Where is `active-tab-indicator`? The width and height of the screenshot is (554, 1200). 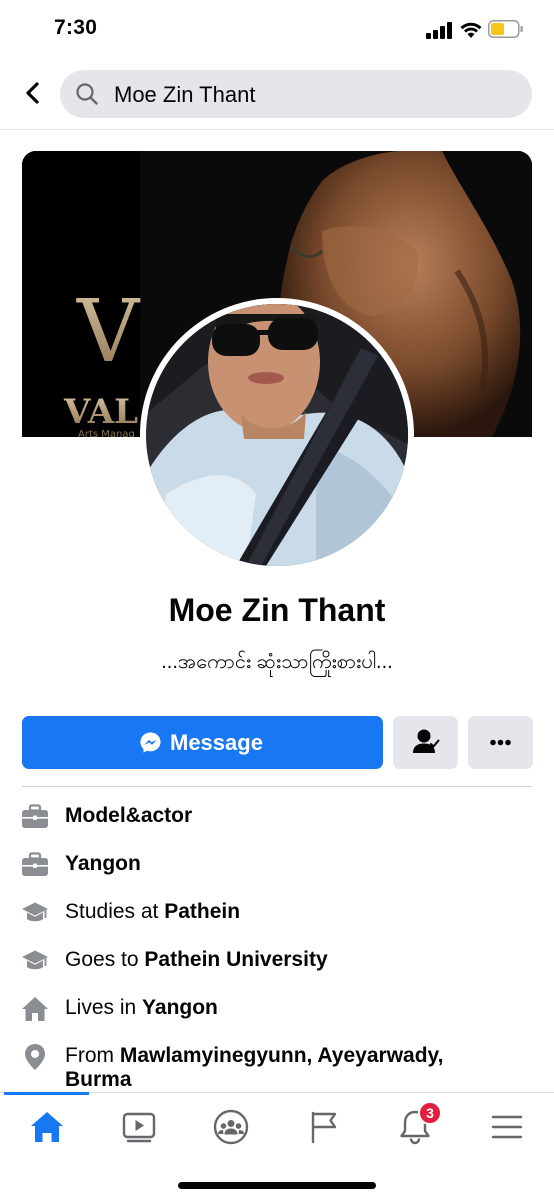 active-tab-indicator is located at coordinates (46, 1093).